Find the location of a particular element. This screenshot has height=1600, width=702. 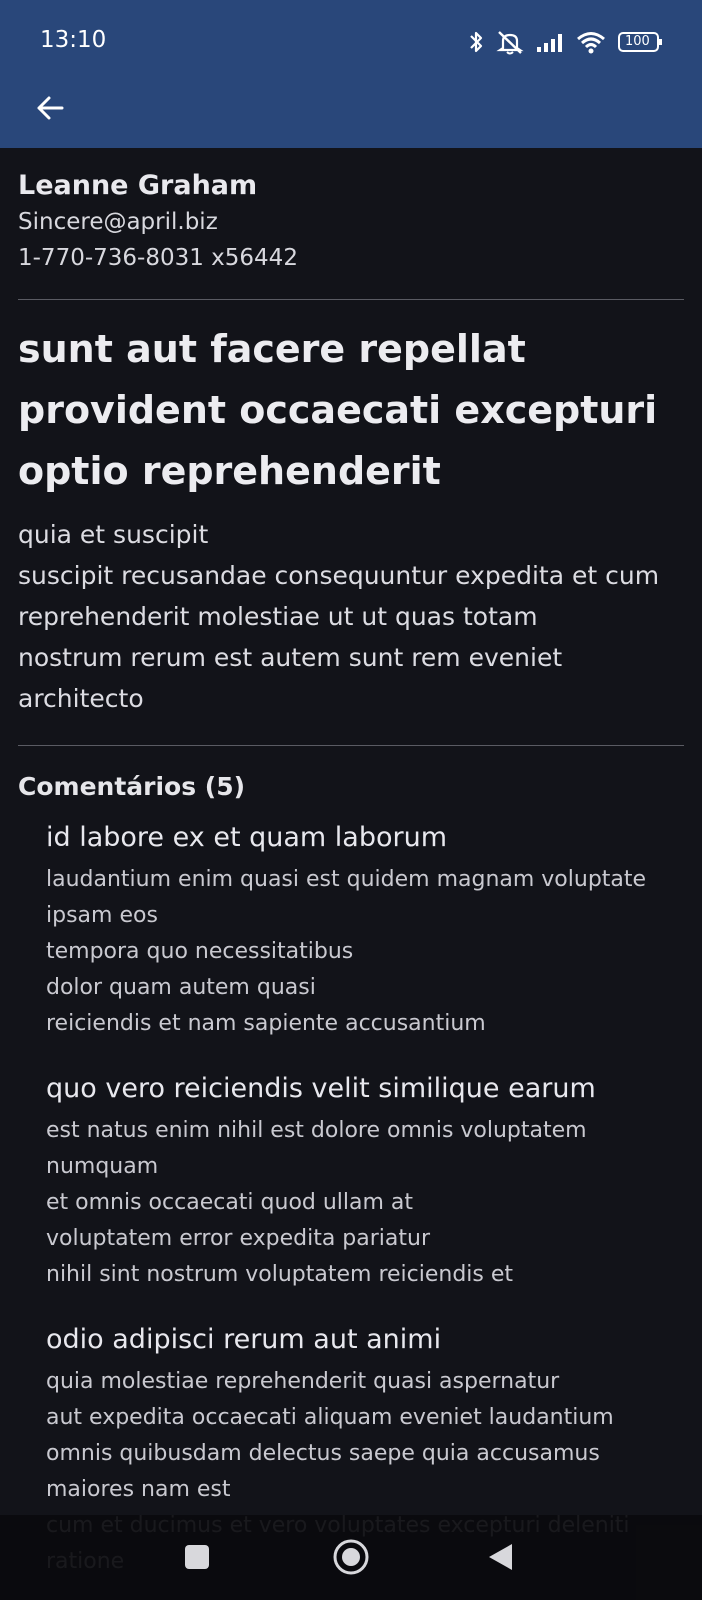

arrow-left-icon is located at coordinates (50, 108).